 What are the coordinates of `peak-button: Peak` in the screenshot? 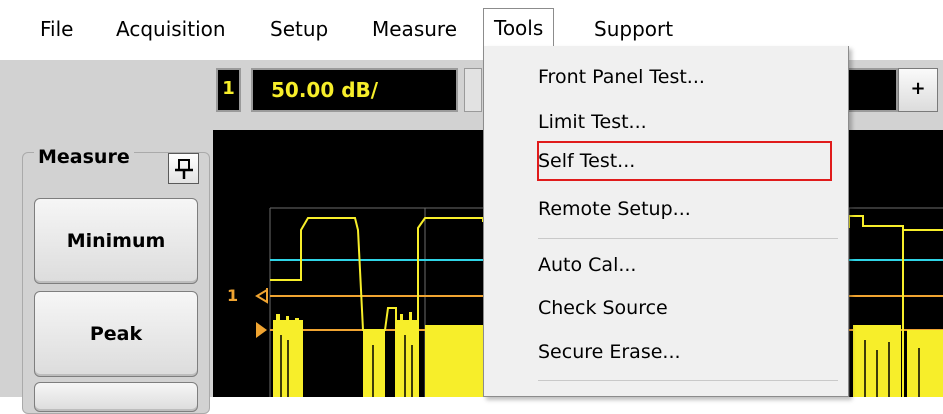 It's located at (116, 334).